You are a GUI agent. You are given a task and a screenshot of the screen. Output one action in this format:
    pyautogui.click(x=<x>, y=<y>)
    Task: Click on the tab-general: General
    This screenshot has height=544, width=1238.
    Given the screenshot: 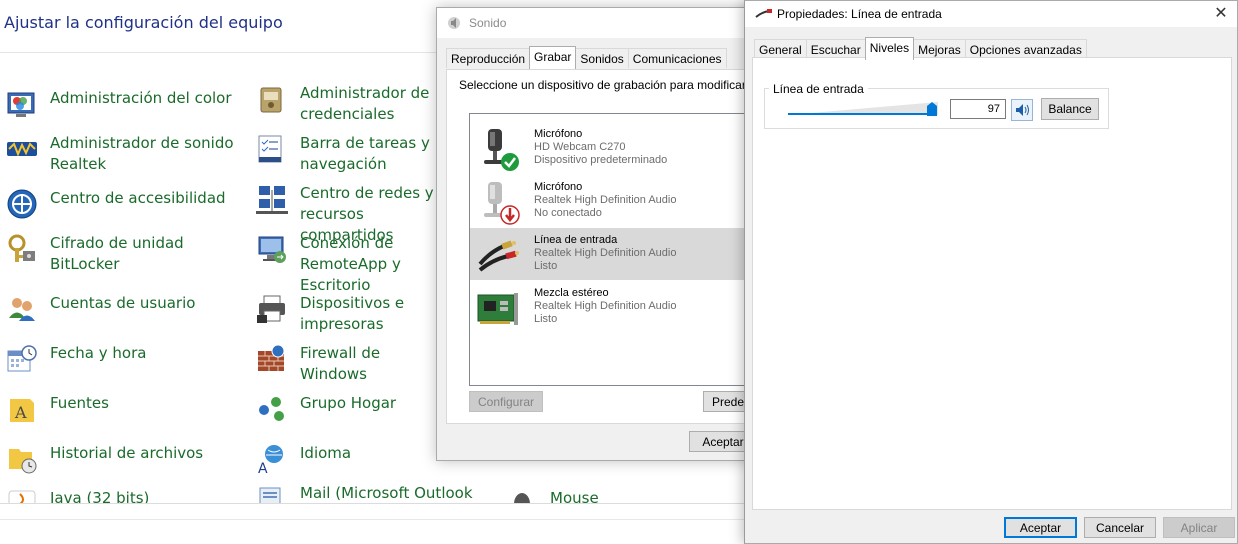 What is the action you would take?
    pyautogui.click(x=780, y=49)
    